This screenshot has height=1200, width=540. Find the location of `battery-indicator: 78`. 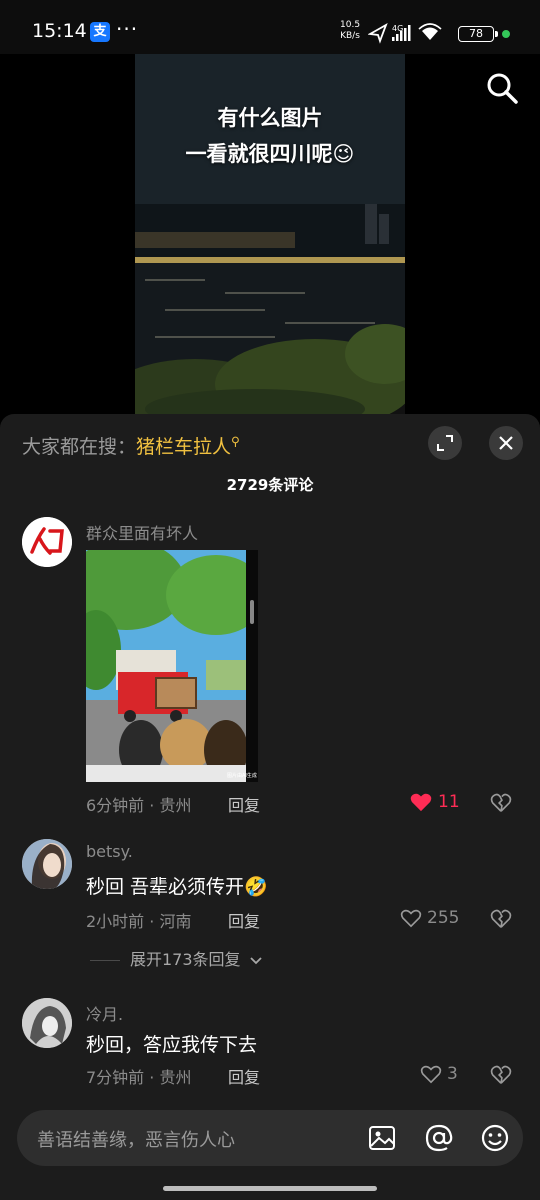

battery-indicator: 78 is located at coordinates (478, 34).